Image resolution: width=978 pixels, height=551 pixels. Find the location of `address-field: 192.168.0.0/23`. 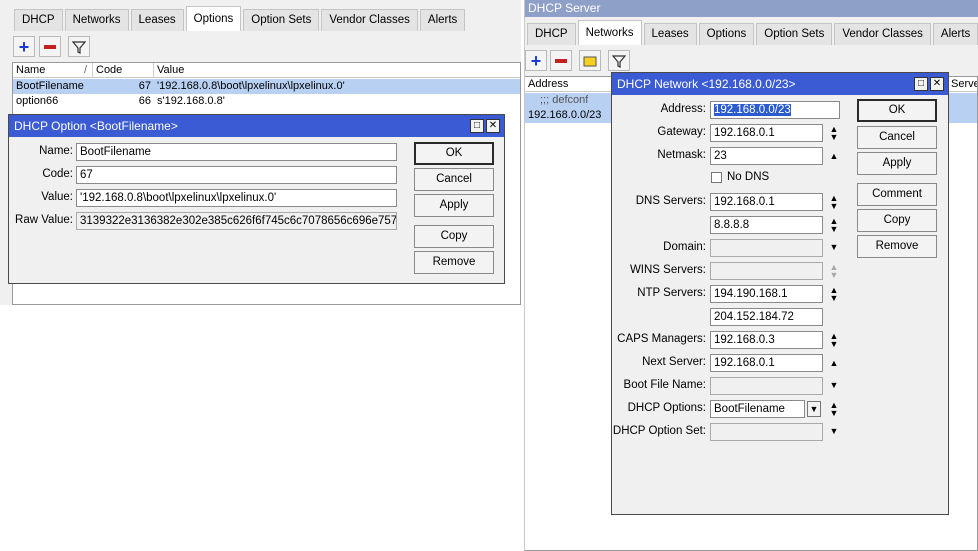

address-field: 192.168.0.0/23 is located at coordinates (775, 110).